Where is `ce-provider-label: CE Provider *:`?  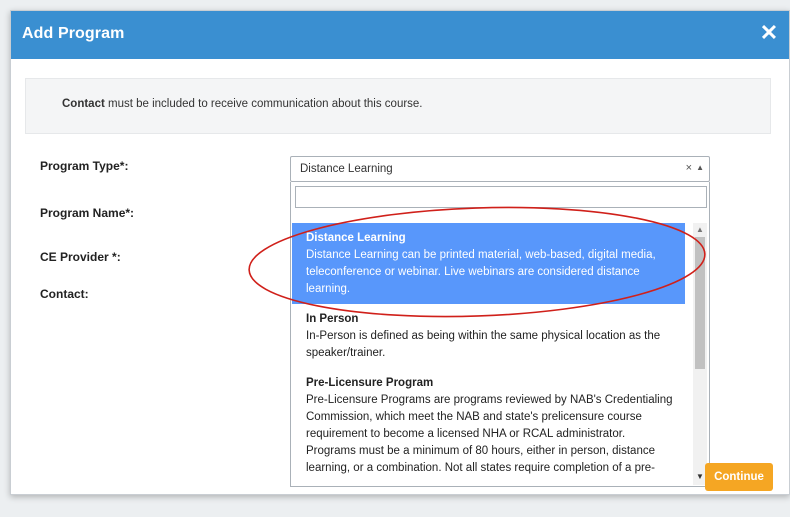
ce-provider-label: CE Provider *: is located at coordinates (80, 257).